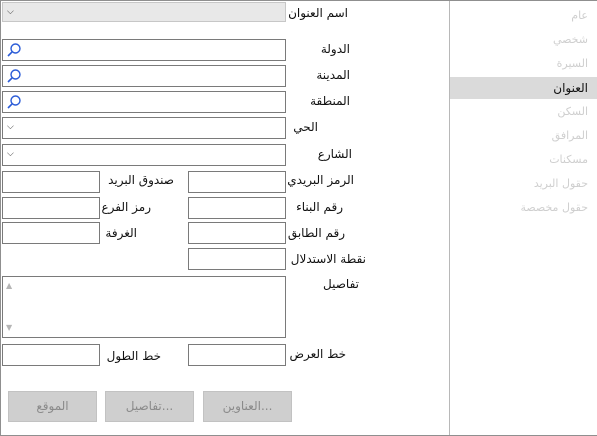  Describe the element at coordinates (523, 136) in the screenshot. I see `sidebar-item-facilities: المرافق` at that location.